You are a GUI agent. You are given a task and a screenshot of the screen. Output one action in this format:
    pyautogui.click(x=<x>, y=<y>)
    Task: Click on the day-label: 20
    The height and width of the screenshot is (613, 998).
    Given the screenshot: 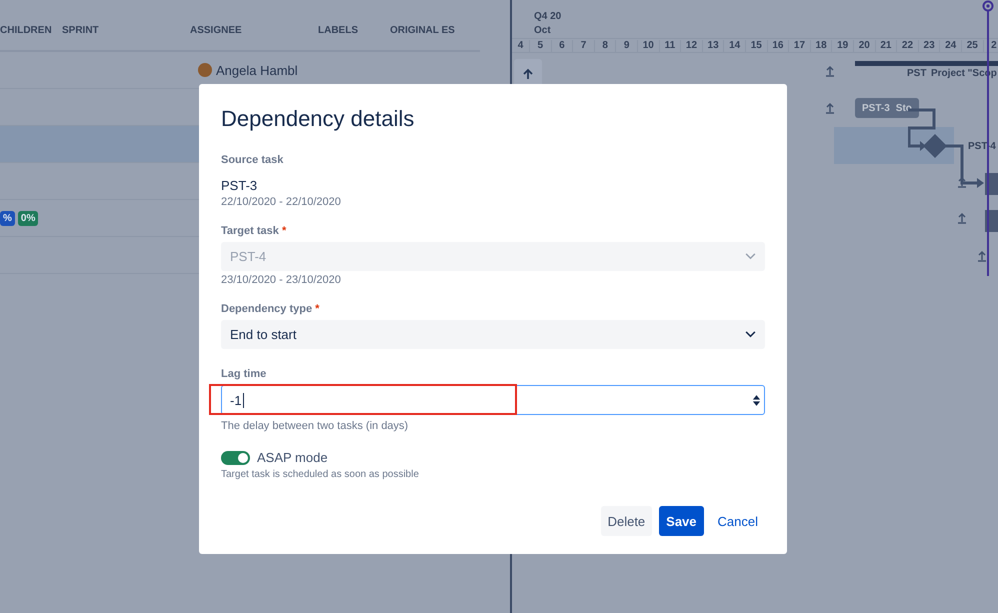 What is the action you would take?
    pyautogui.click(x=865, y=46)
    